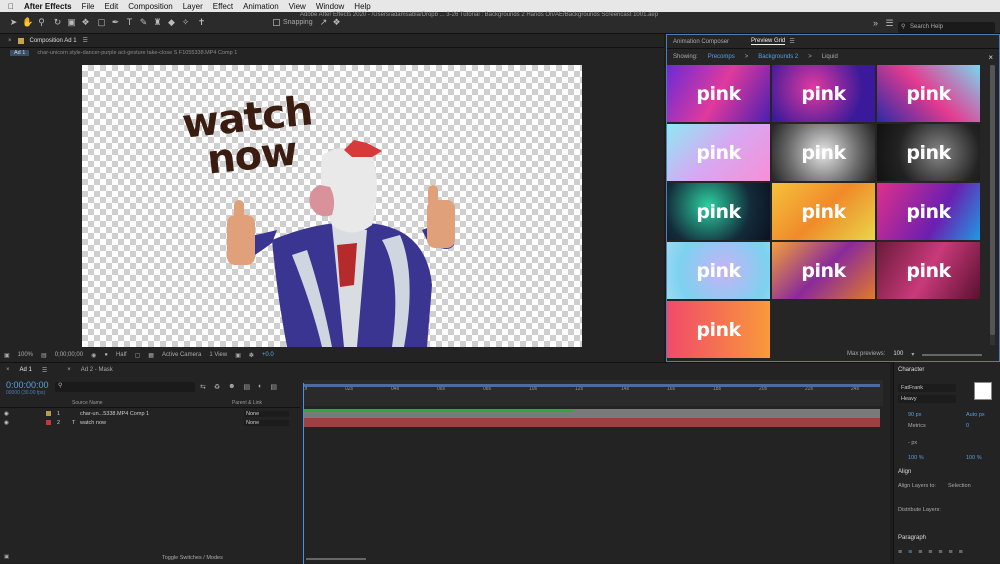  What do you see at coordinates (992, 200) in the screenshot?
I see `scrollbar-thumb` at bounding box center [992, 200].